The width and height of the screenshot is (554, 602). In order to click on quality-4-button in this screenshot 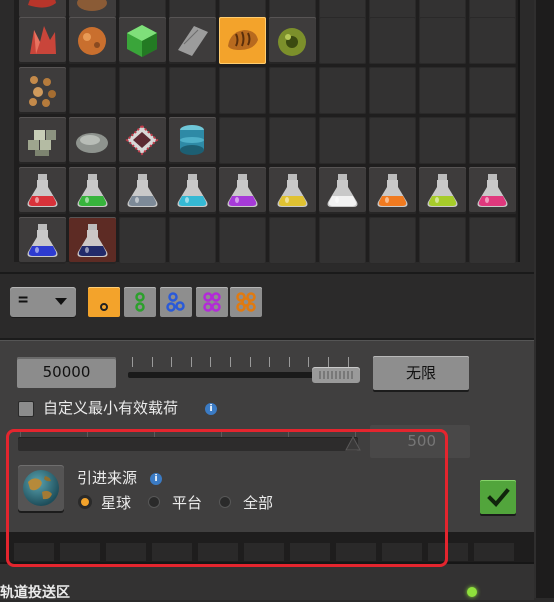, I will do `click(212, 302)`.